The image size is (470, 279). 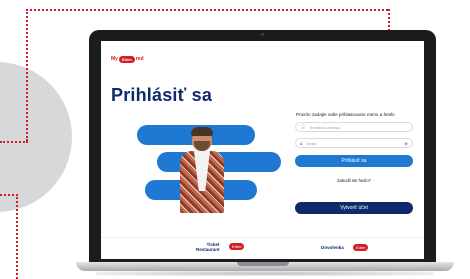 What do you see at coordinates (139, 59) in the screenshot?
I see `logo-text-right: red` at bounding box center [139, 59].